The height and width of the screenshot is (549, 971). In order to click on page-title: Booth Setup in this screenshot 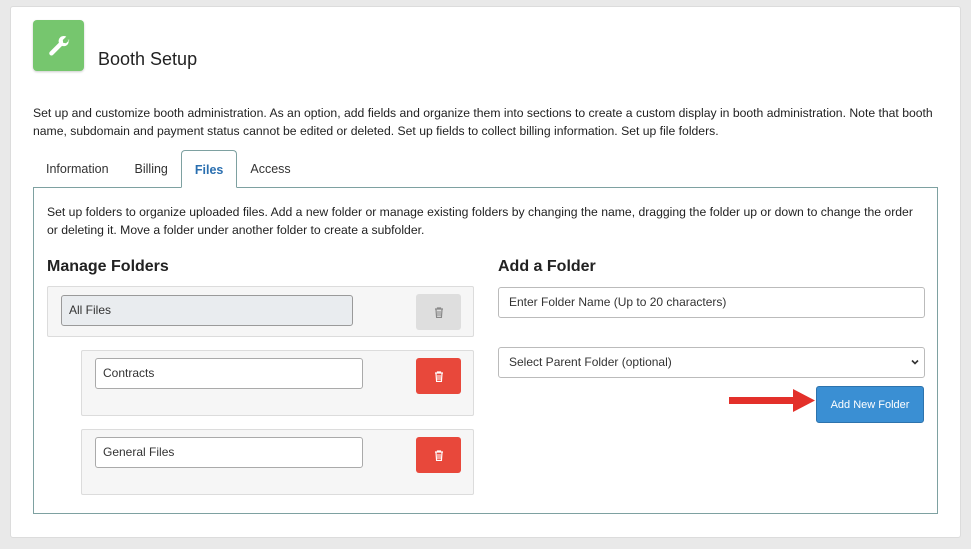, I will do `click(148, 59)`.